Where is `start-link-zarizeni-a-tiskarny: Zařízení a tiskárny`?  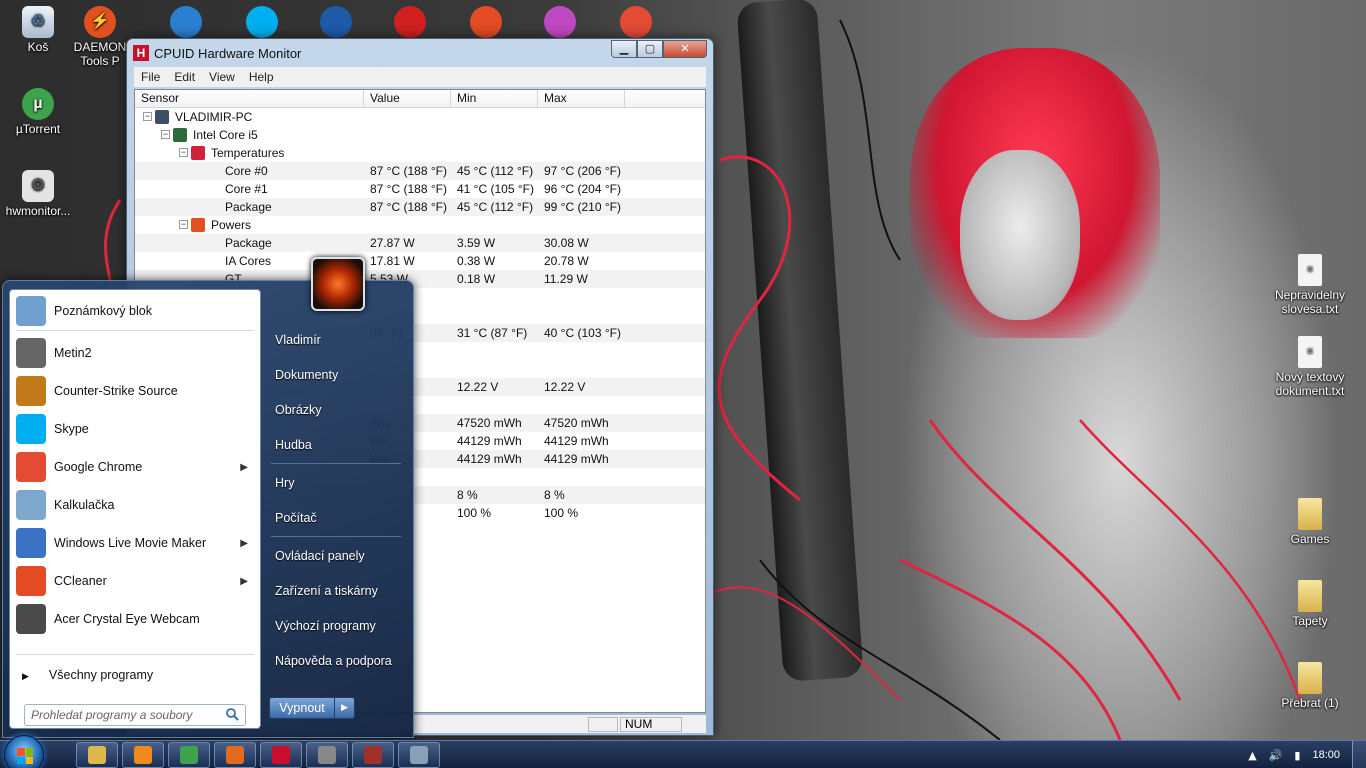
start-link-zarizeni-a-tiskarny: Zařízení a tiskárny is located at coordinates (326, 591).